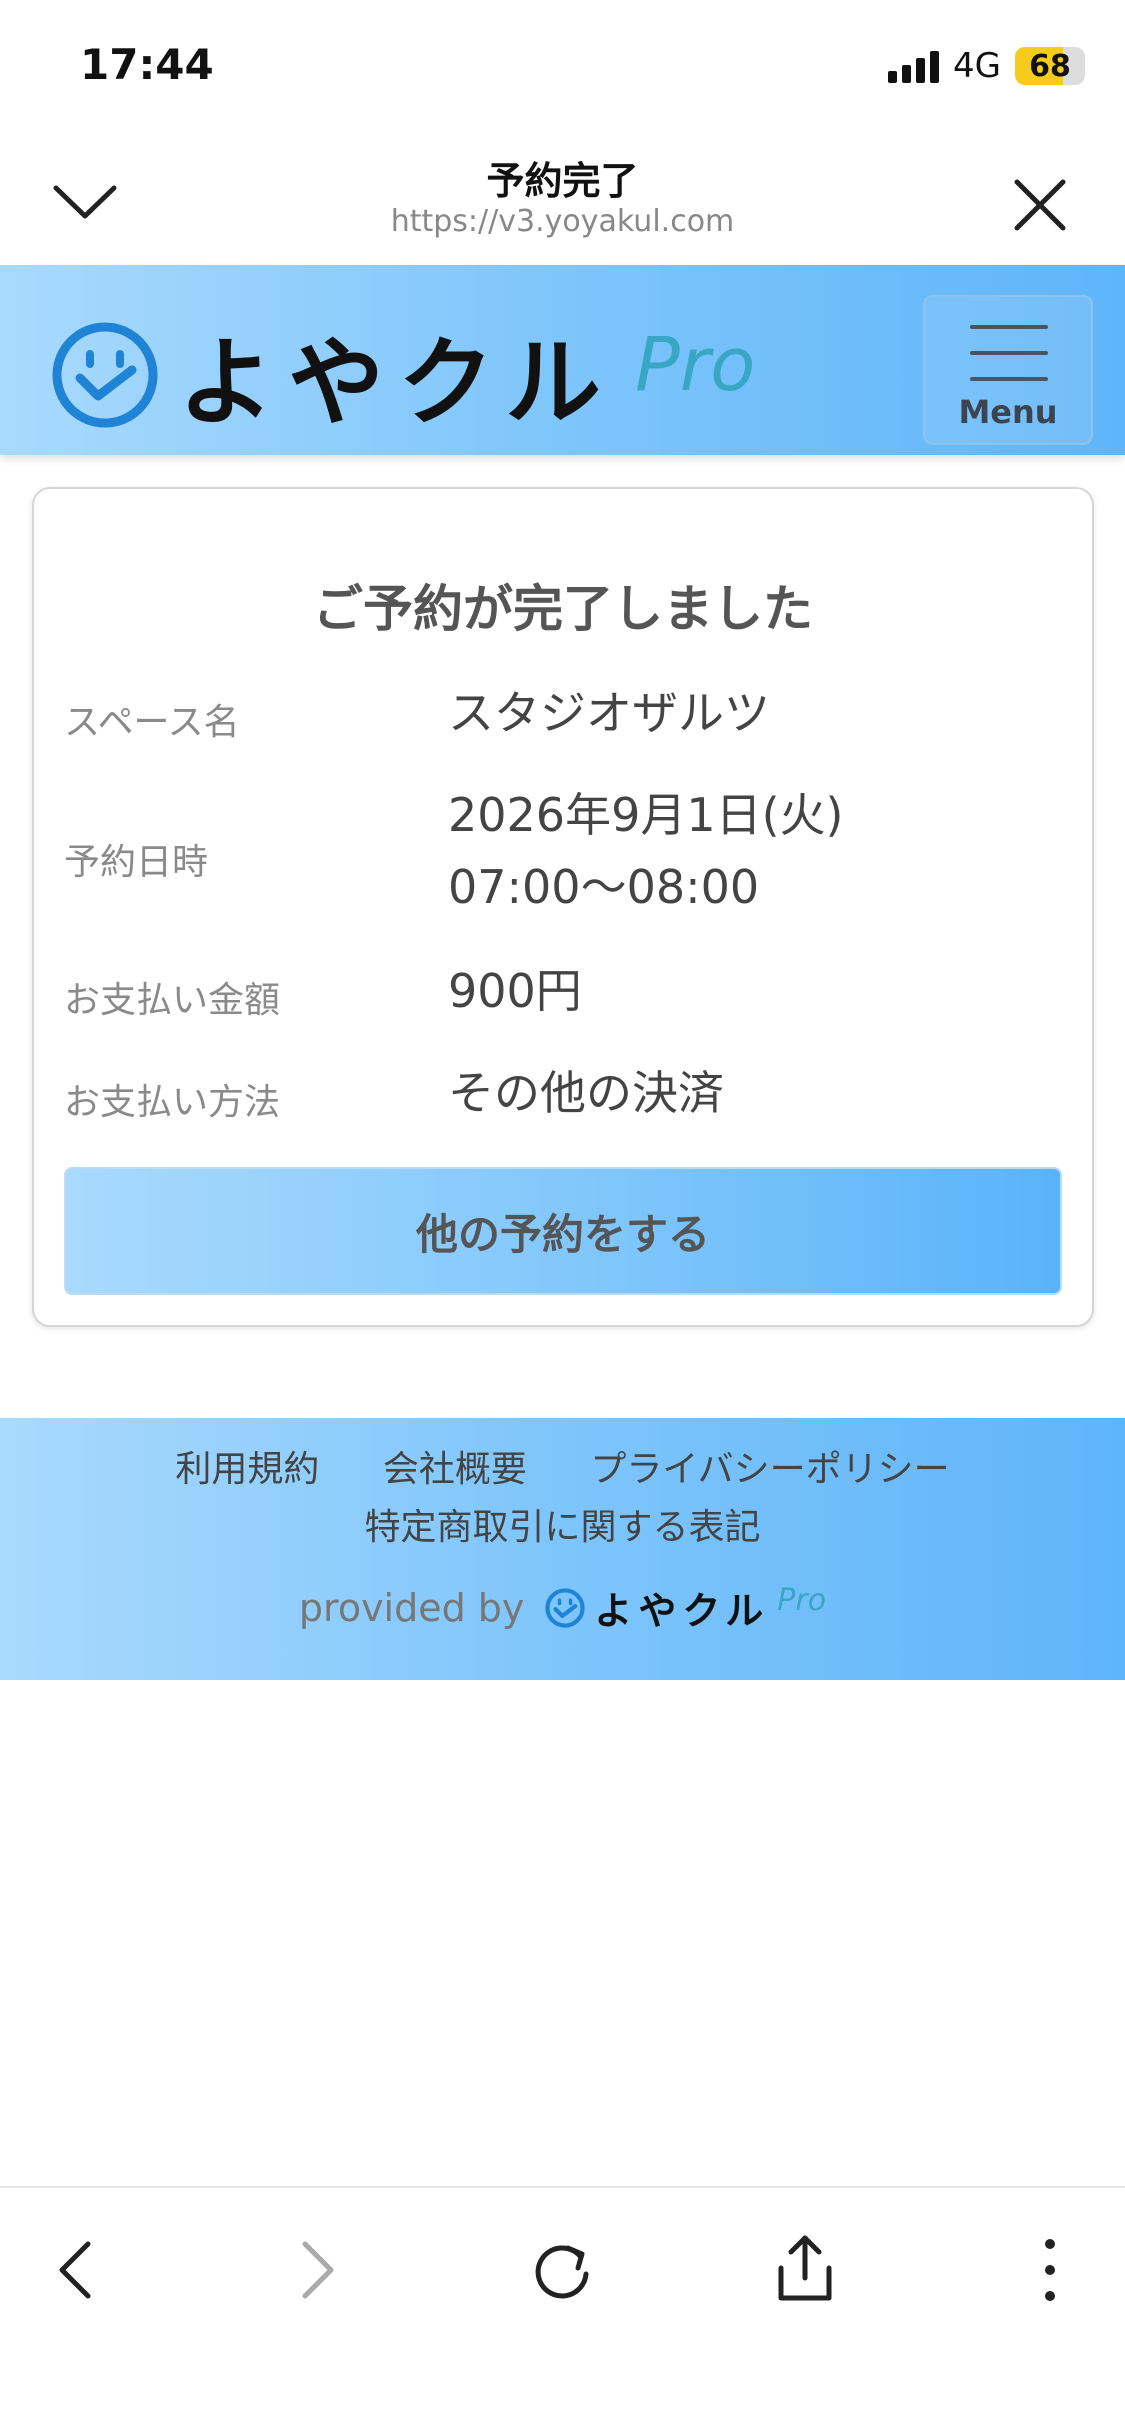 The width and height of the screenshot is (1125, 2436). I want to click on row-label: スペース名, so click(152, 722).